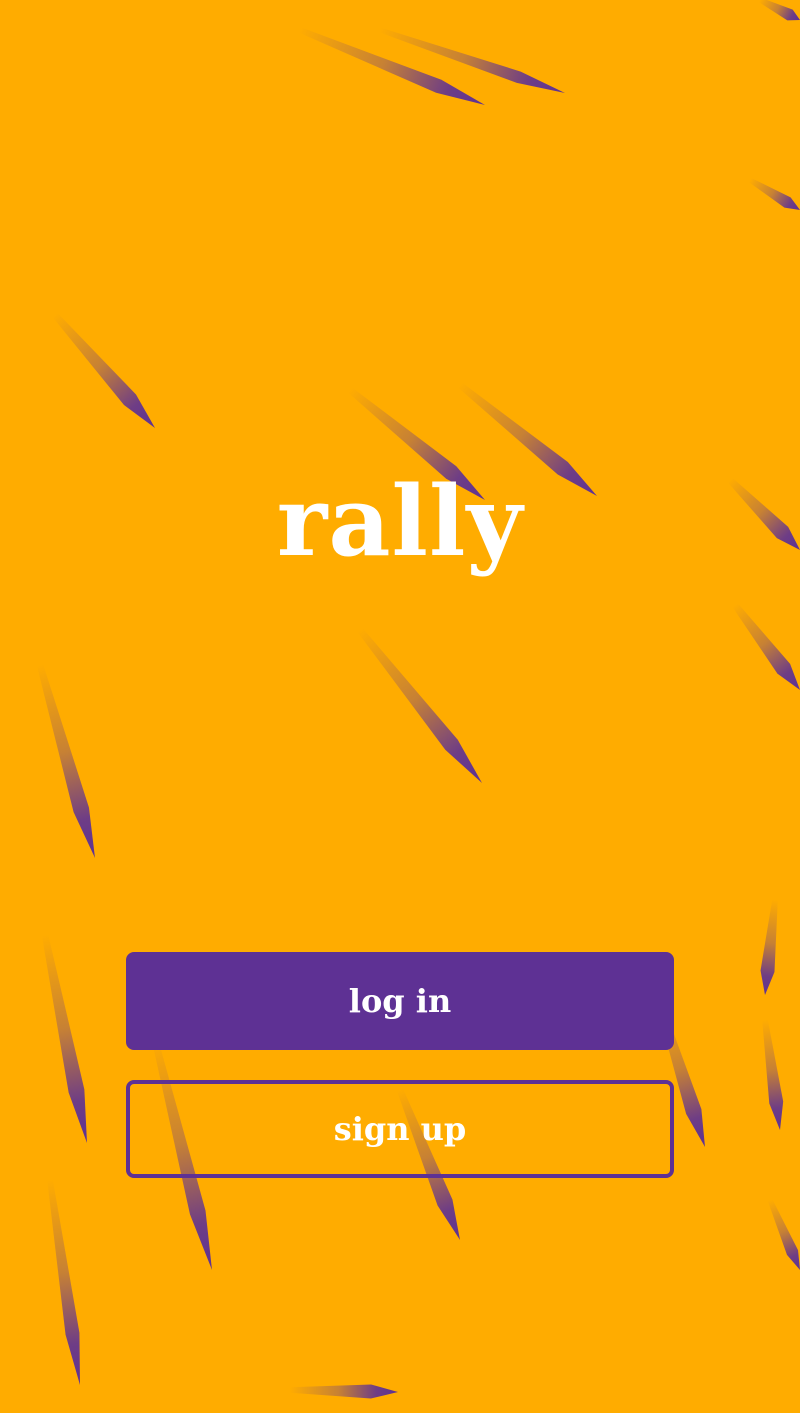  What do you see at coordinates (400, 521) in the screenshot?
I see `app-logo: rally` at bounding box center [400, 521].